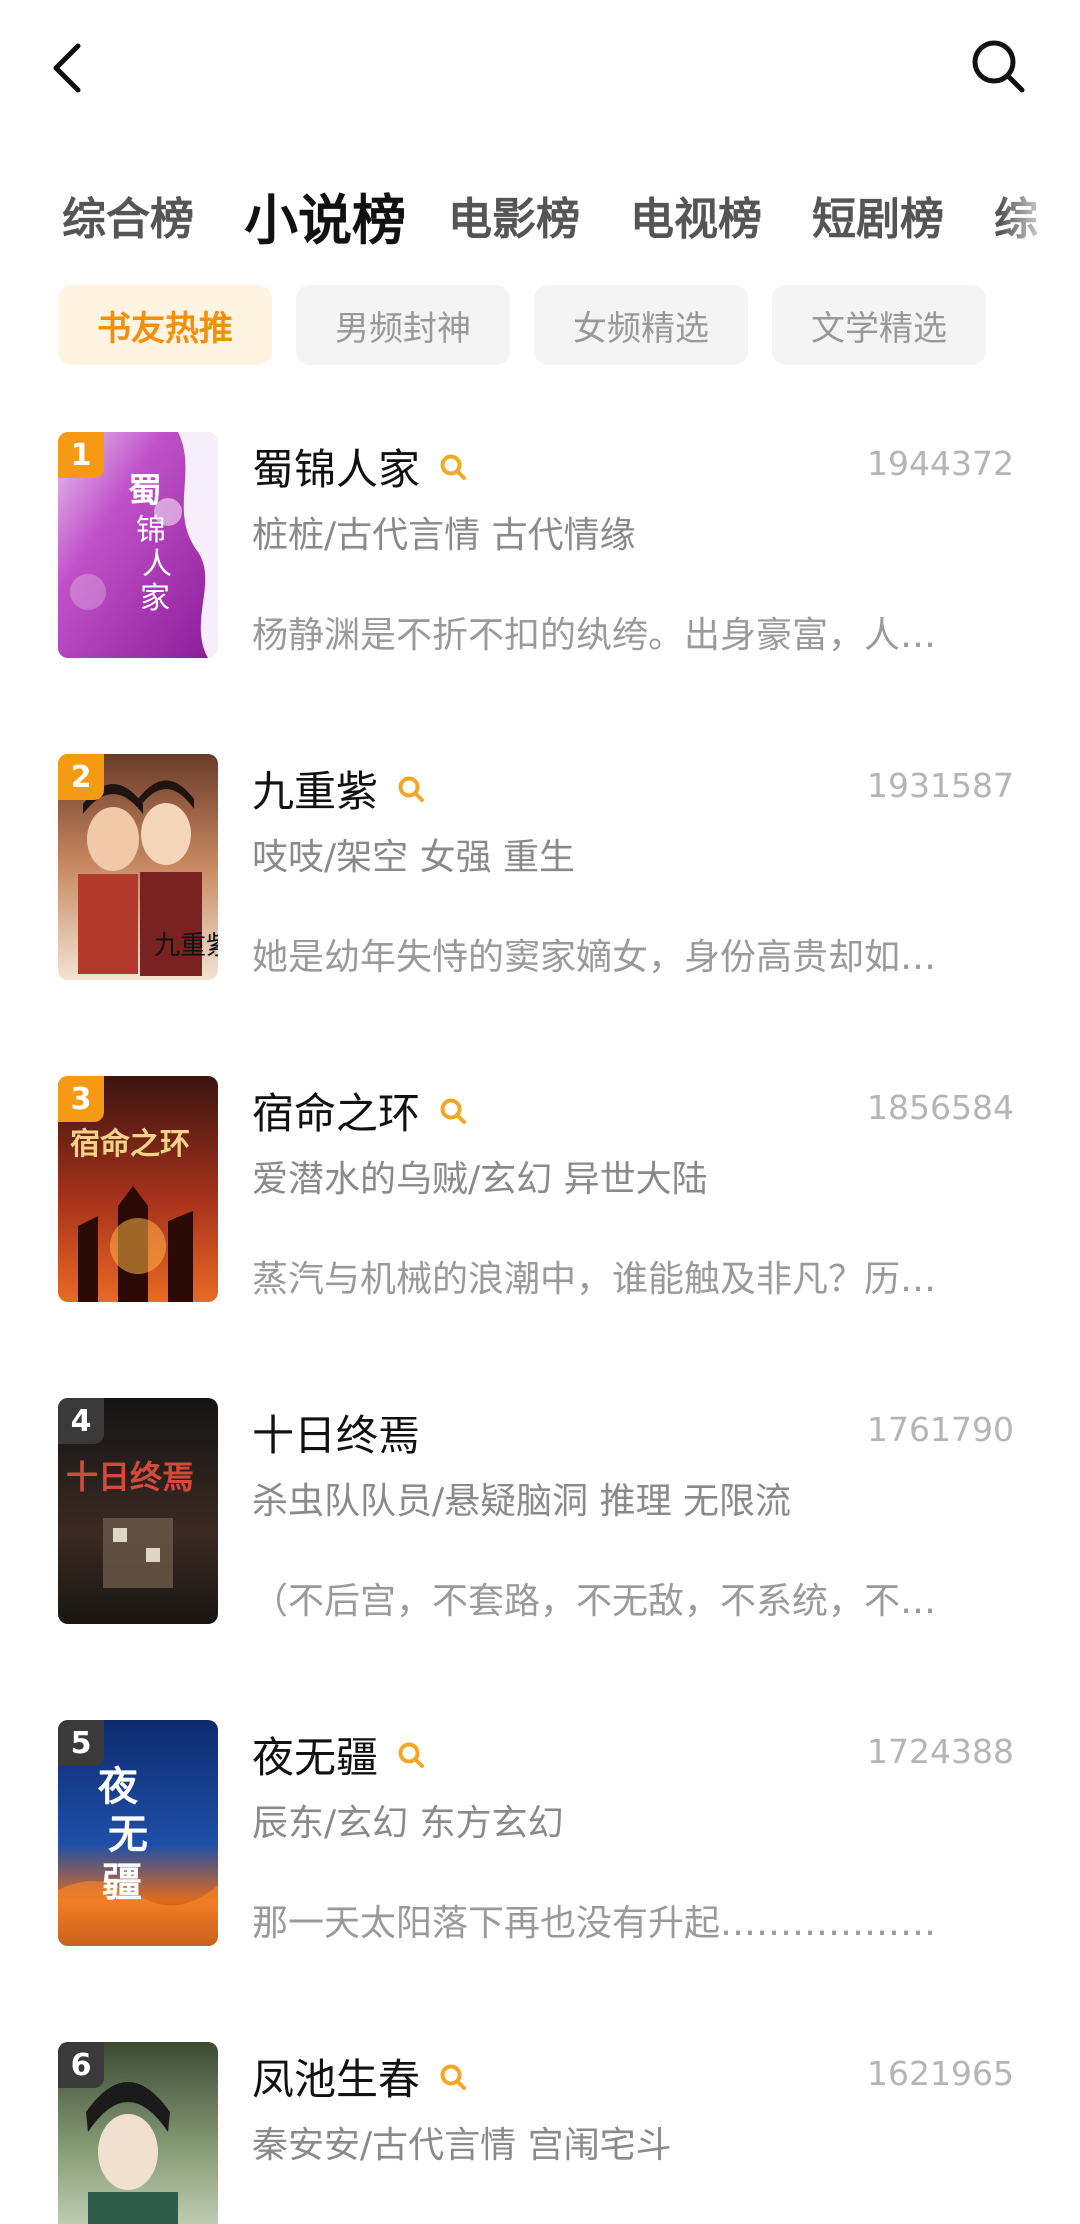  Describe the element at coordinates (130, 1477) in the screenshot. I see `svg-text: 十日终焉` at that location.